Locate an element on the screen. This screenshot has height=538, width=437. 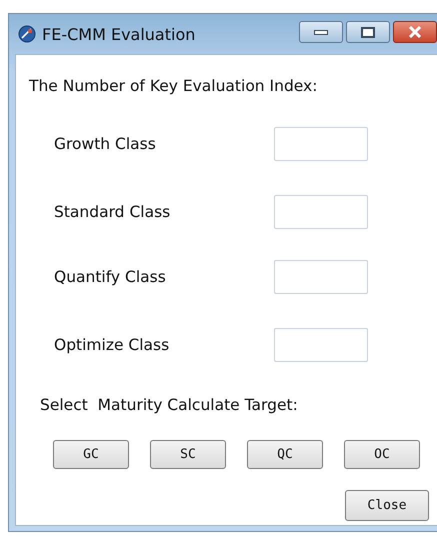
section-heading: The Number of Key Evaluation Index: is located at coordinates (173, 86).